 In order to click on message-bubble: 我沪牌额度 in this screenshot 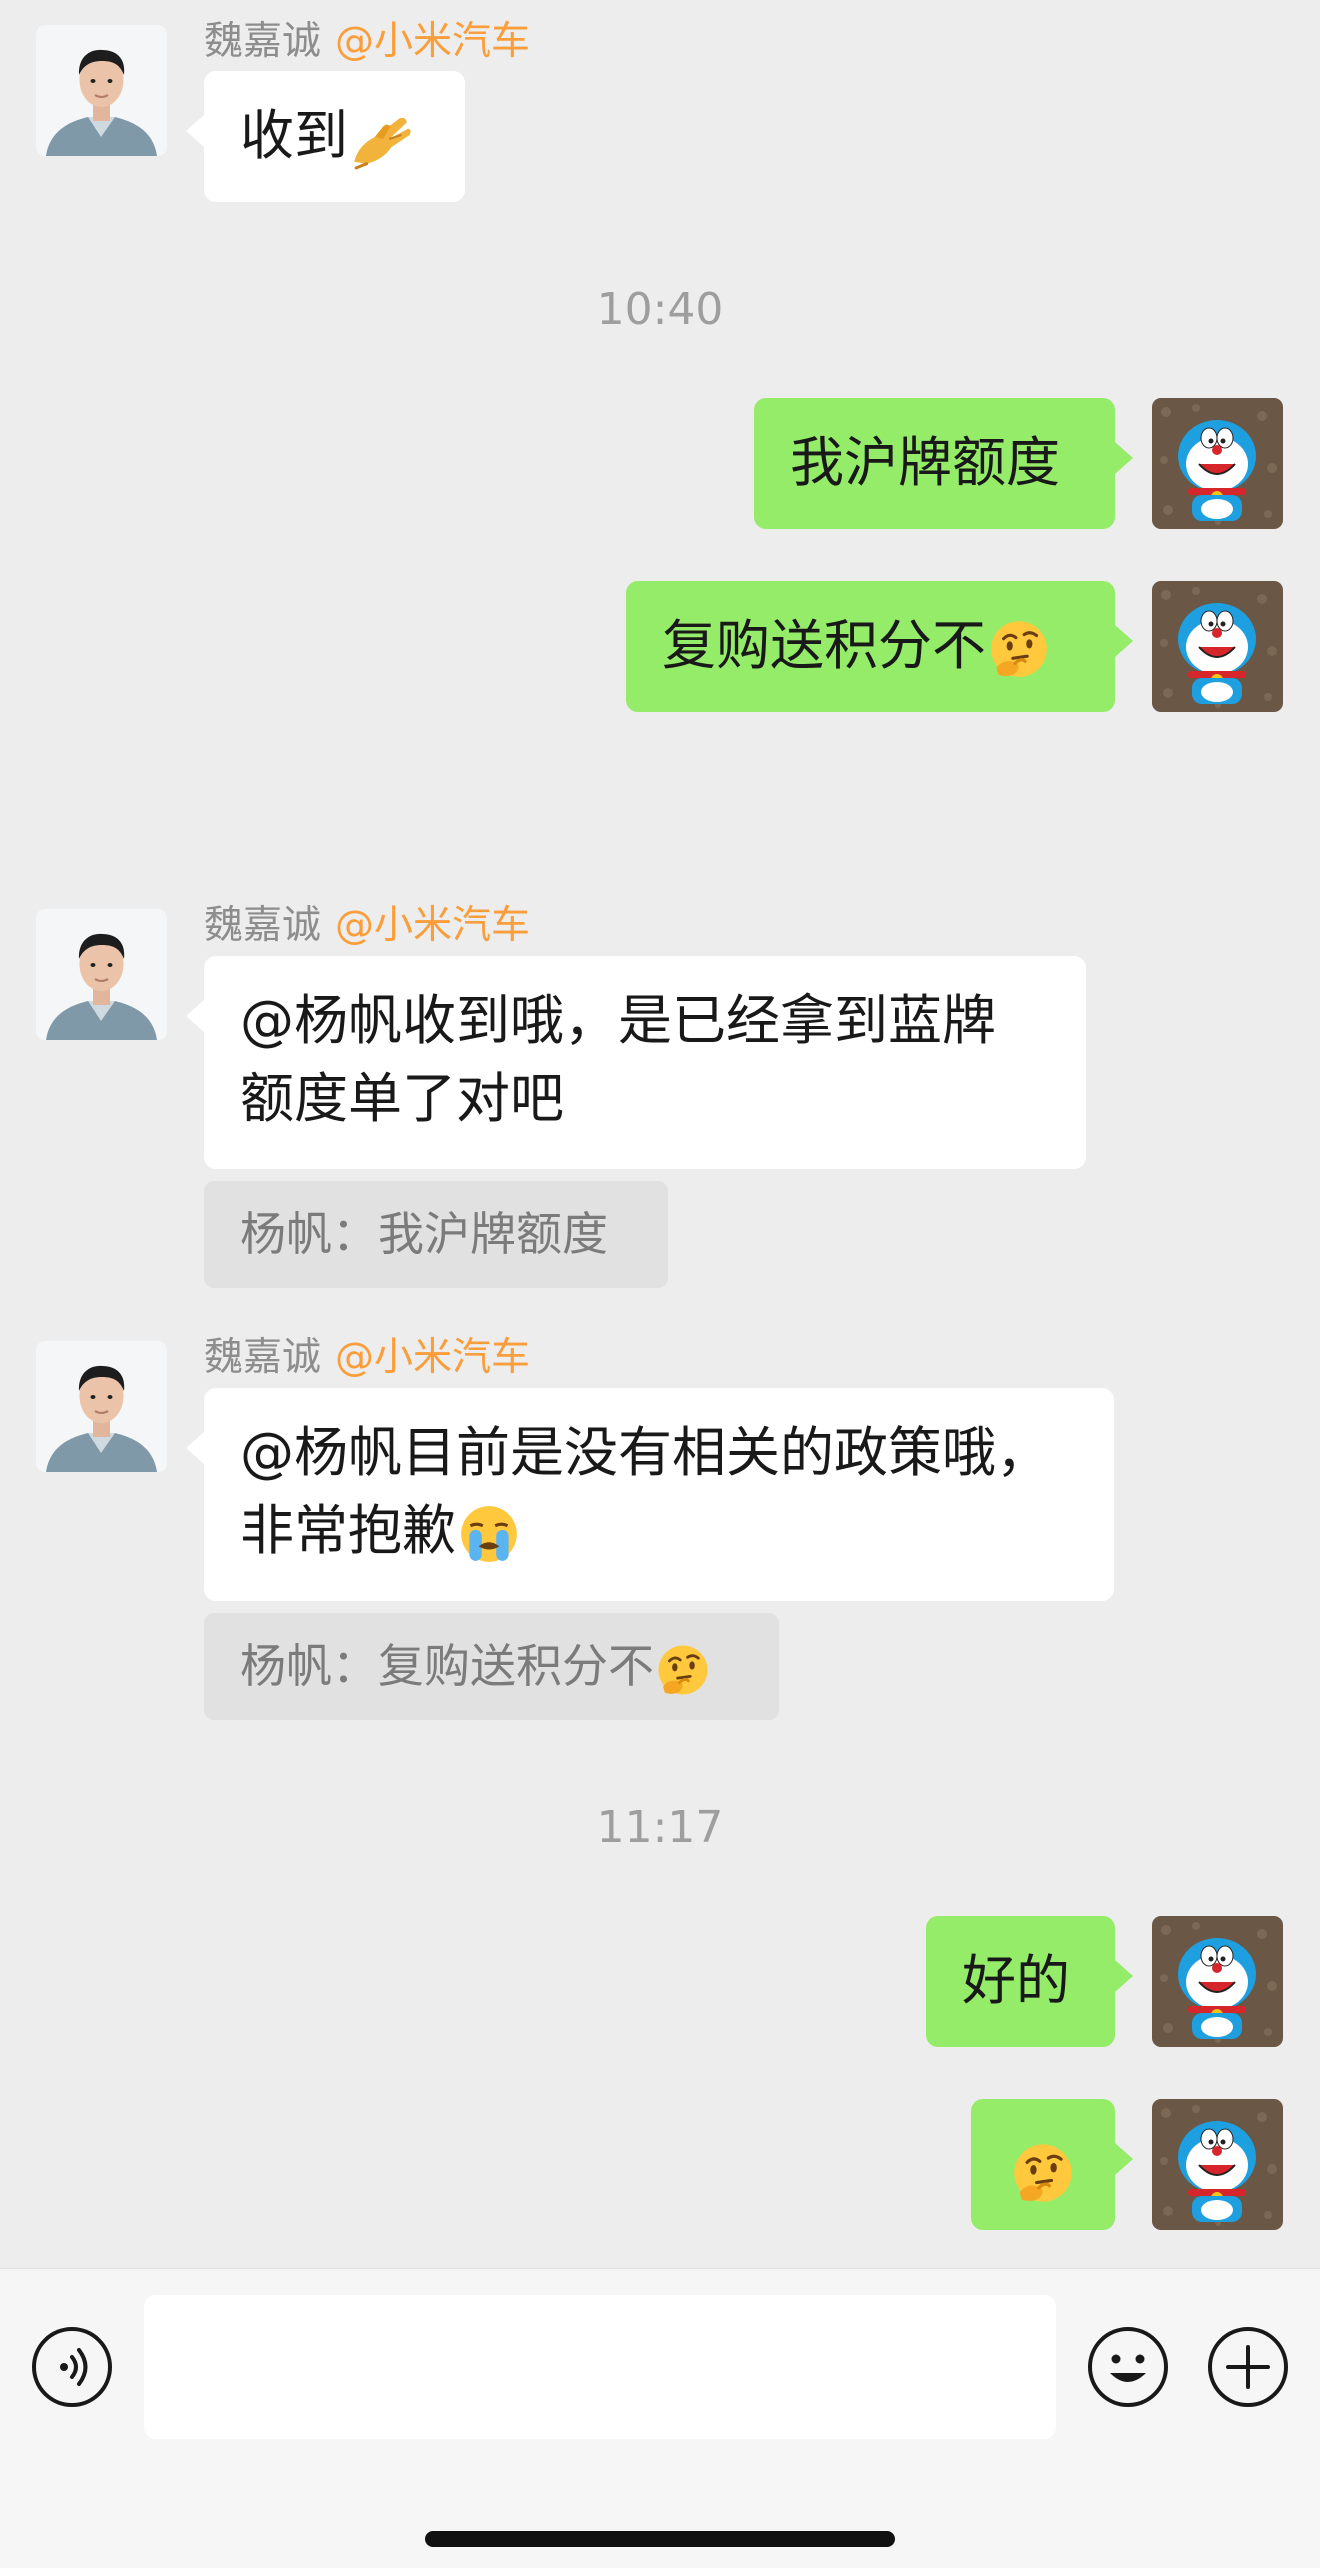, I will do `click(943, 463)`.